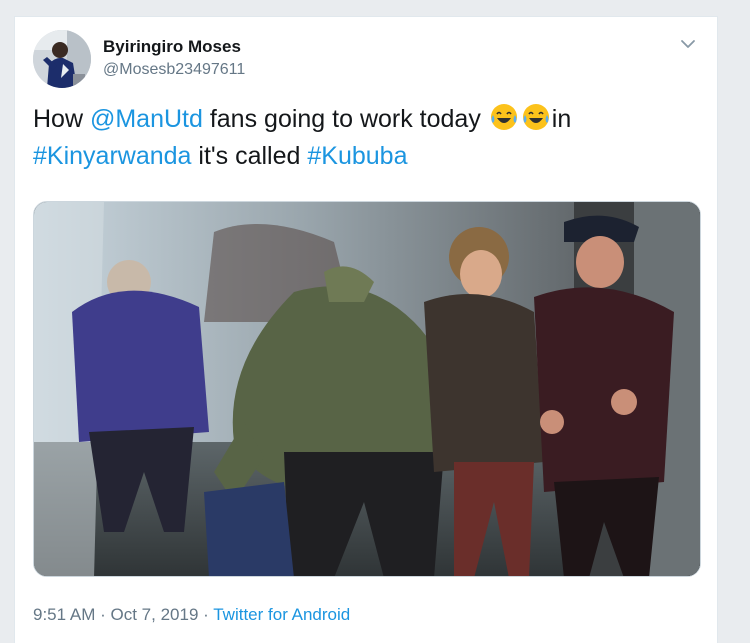  Describe the element at coordinates (357, 156) in the screenshot. I see `hashtag-link: #Kububa` at that location.